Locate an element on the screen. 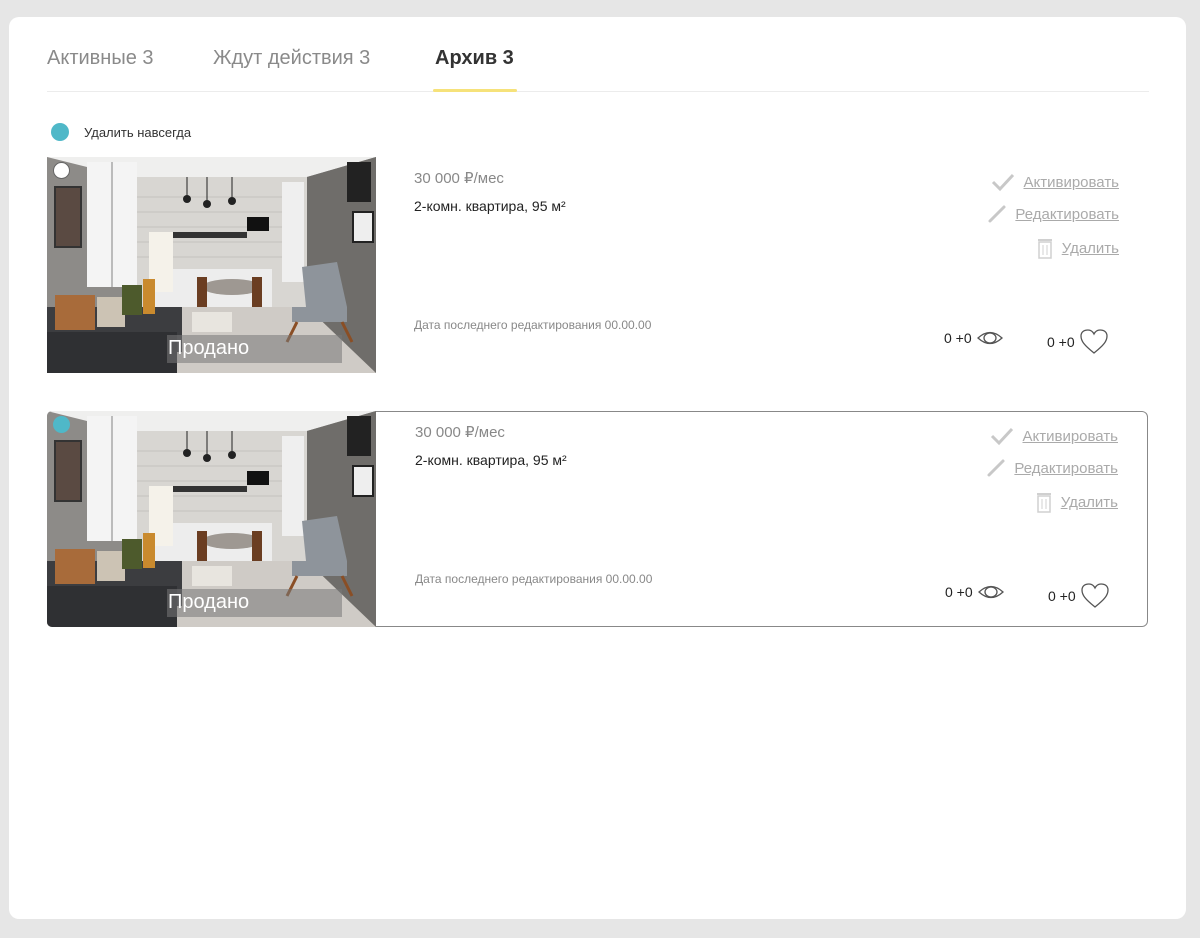 This screenshot has width=1200, height=938. tab-archive: Архив 3 is located at coordinates (474, 58).